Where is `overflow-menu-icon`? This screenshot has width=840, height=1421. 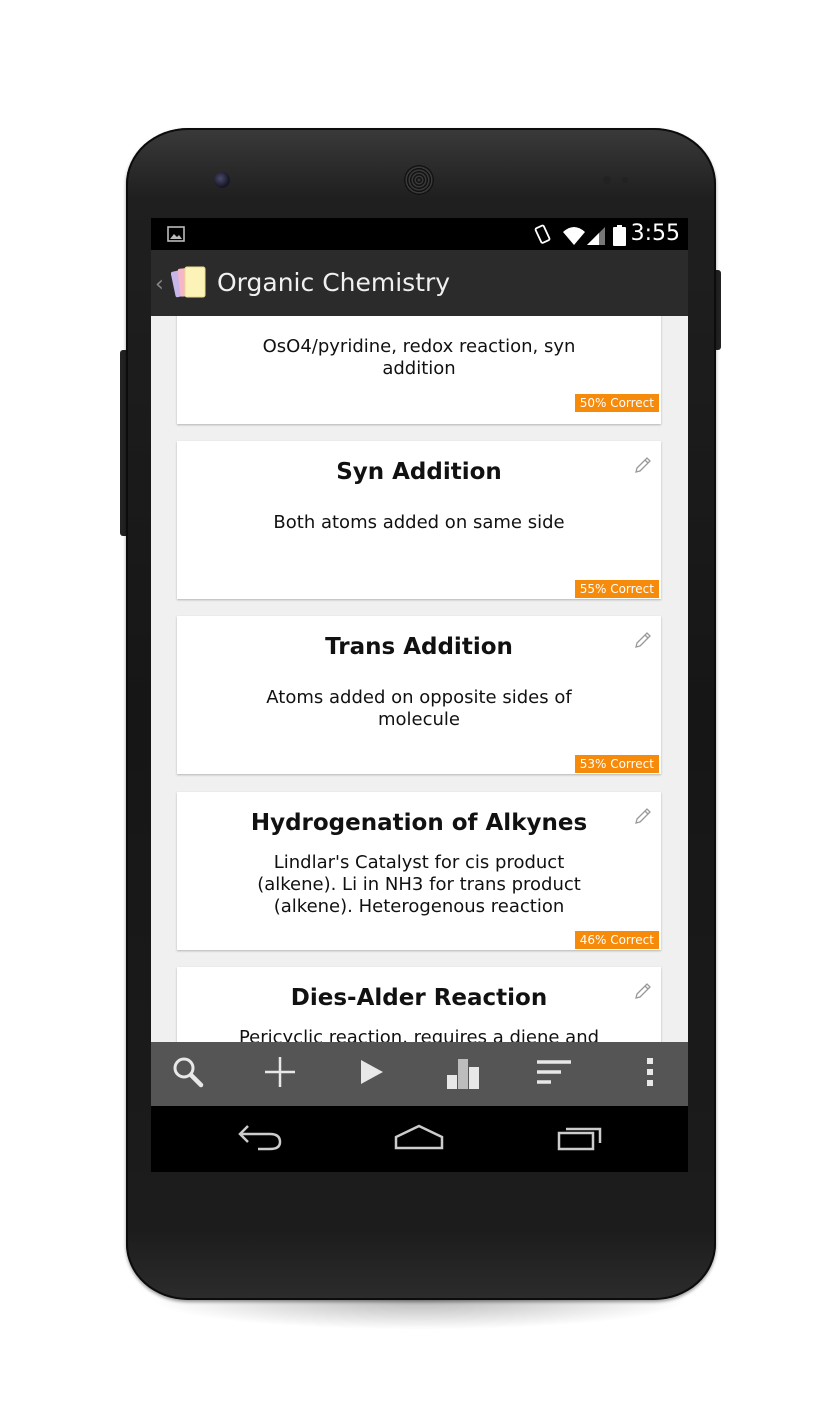 overflow-menu-icon is located at coordinates (650, 1074).